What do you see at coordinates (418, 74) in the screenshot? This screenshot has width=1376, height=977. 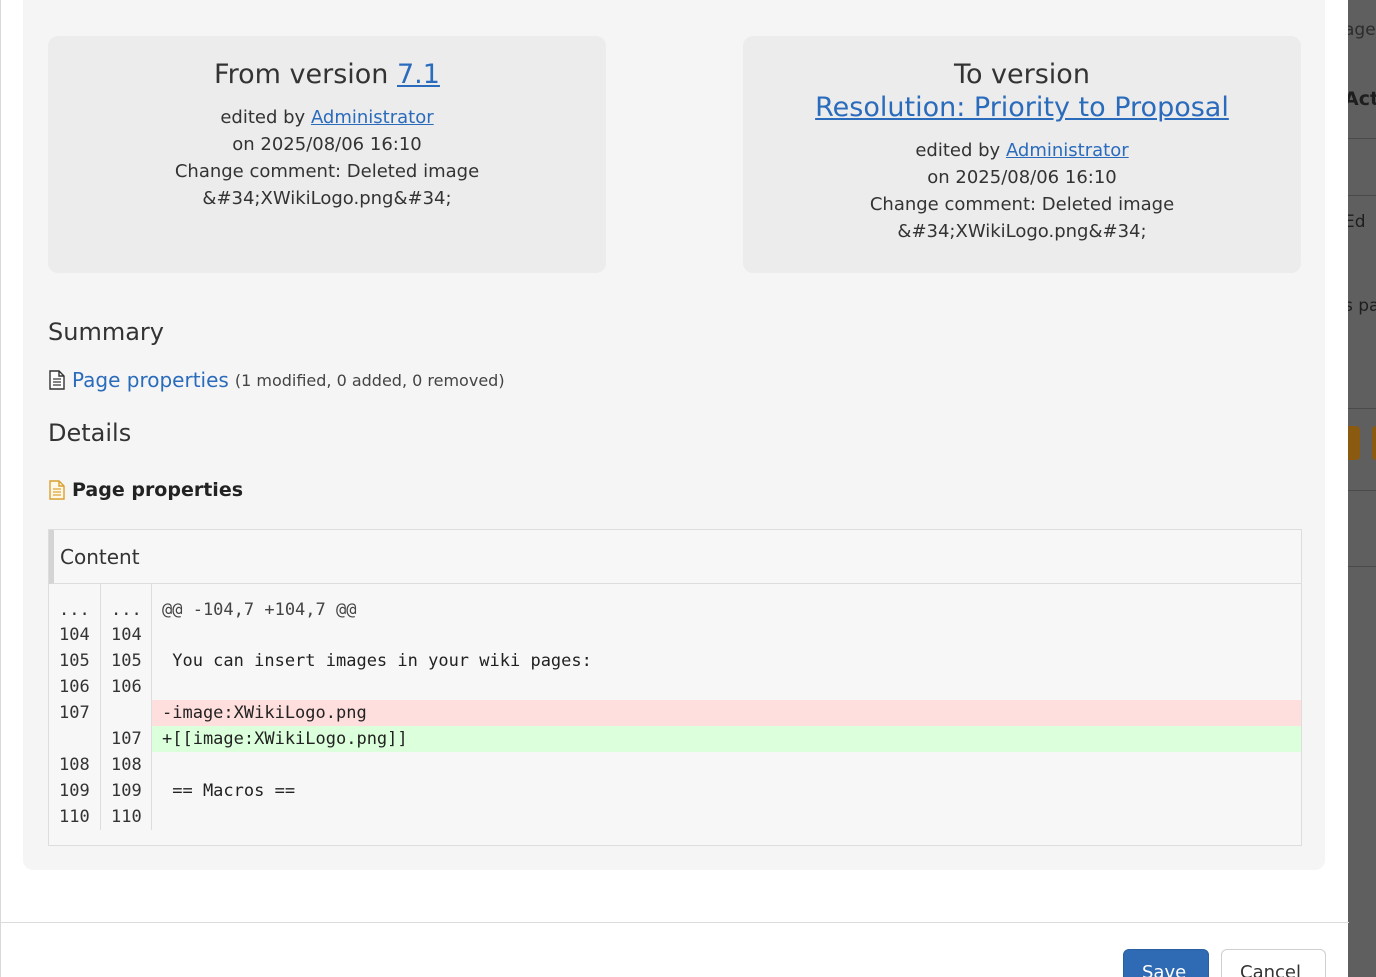 I see `from-version-link: 7.1` at bounding box center [418, 74].